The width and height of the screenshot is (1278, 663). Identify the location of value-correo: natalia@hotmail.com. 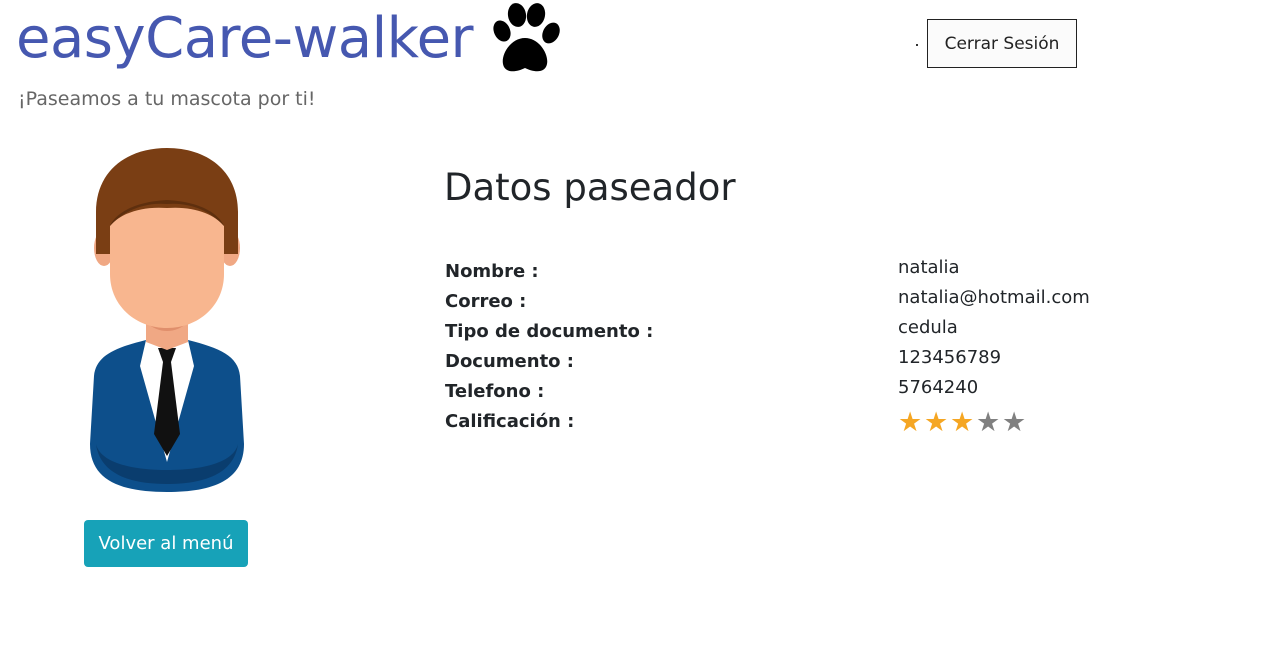
(994, 297).